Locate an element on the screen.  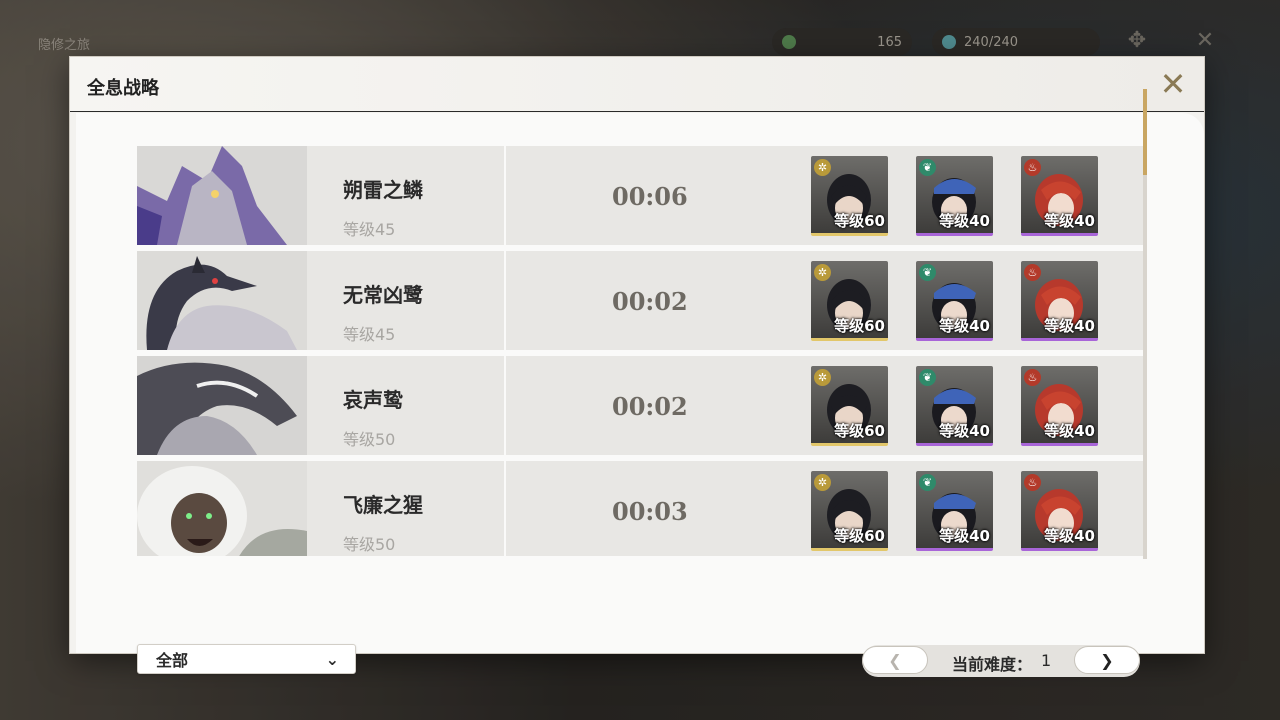
boss-name: 朔雷之鳞 is located at coordinates (383, 190).